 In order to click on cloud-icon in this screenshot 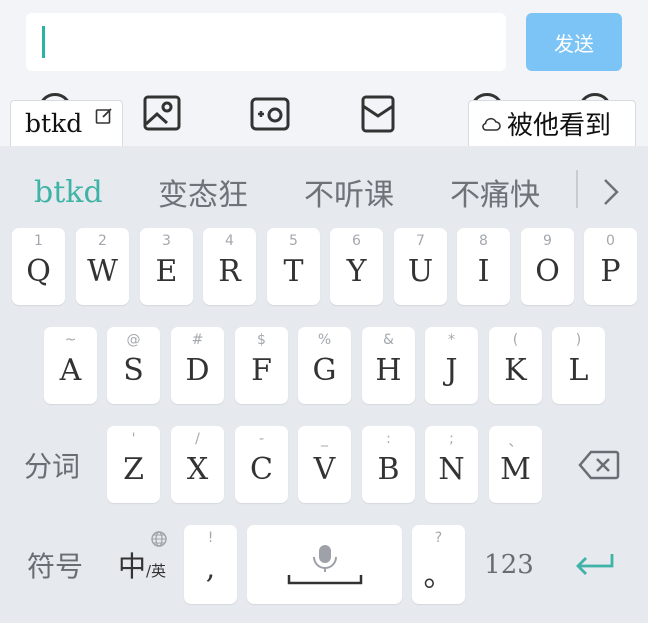, I will do `click(491, 124)`.